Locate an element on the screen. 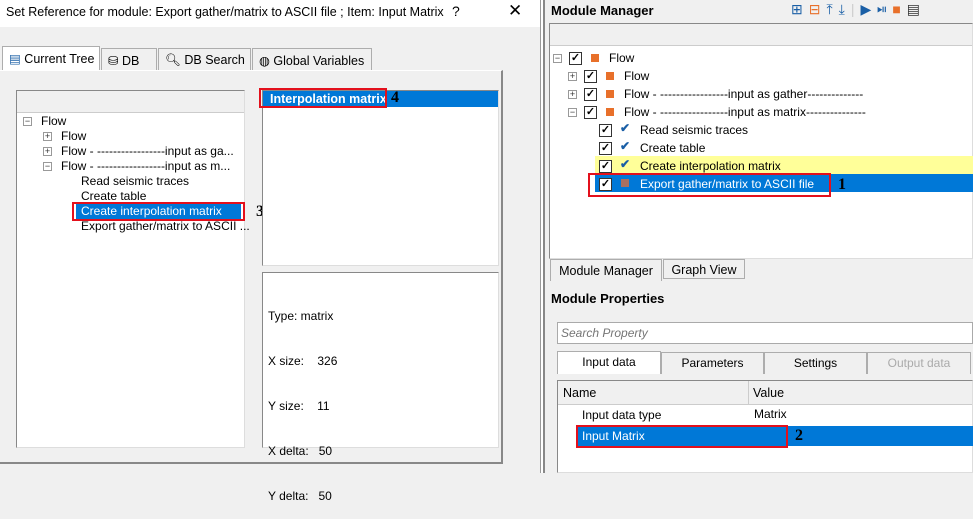 The image size is (973, 519). search-icon: 🔍︎ is located at coordinates (173, 60).